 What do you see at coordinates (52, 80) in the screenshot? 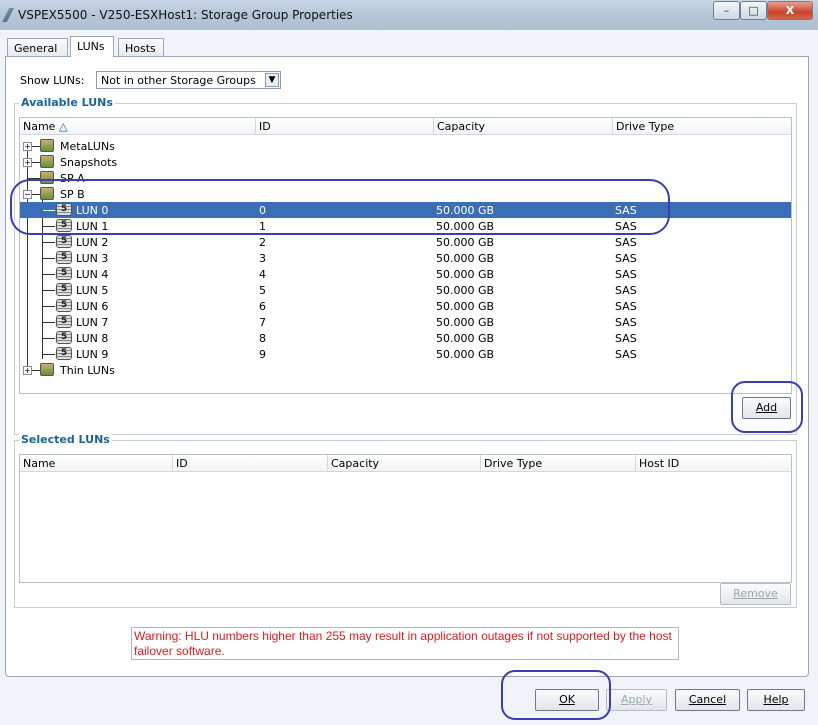
I see `show-luns-label: Show LUNs:` at bounding box center [52, 80].